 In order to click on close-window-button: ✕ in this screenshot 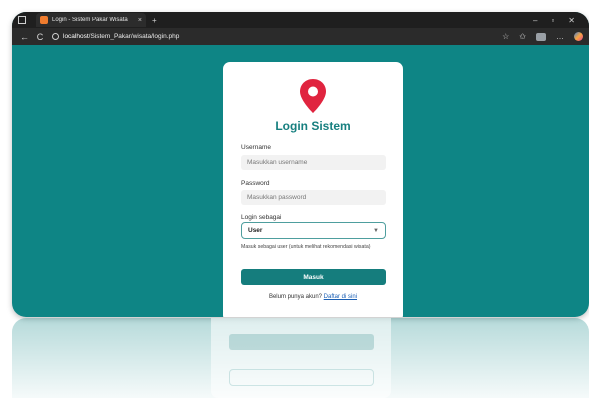, I will do `click(571, 20)`.